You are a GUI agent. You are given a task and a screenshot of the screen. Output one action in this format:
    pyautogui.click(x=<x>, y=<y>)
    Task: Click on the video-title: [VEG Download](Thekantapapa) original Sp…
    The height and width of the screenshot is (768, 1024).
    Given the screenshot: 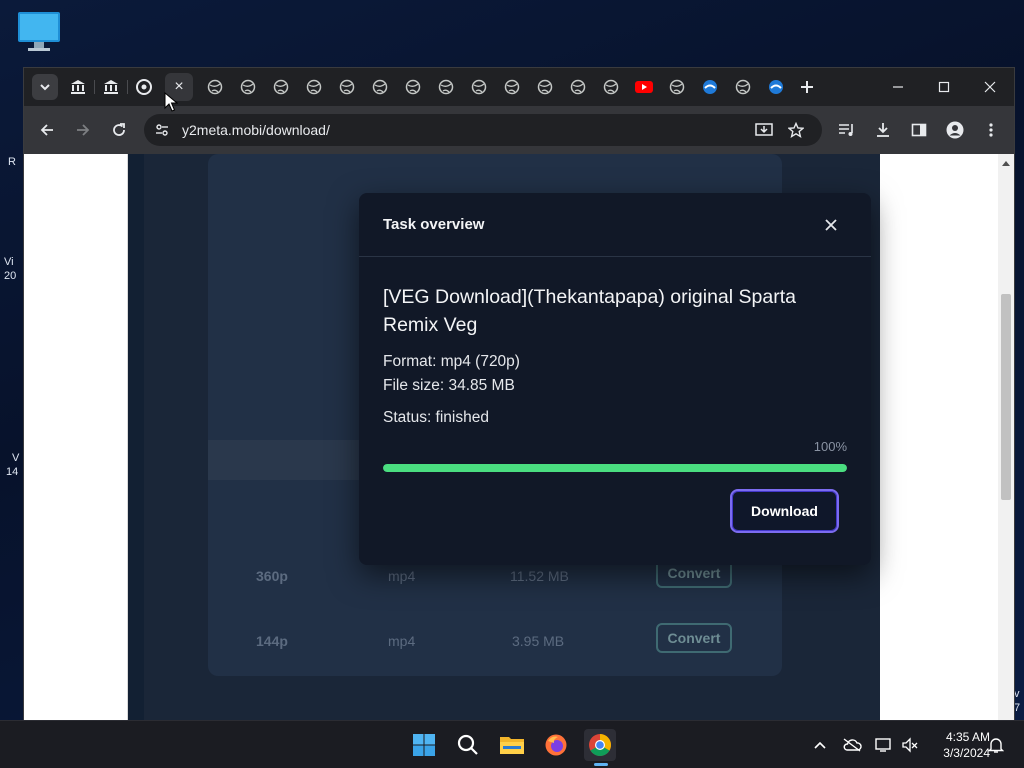 What is the action you would take?
    pyautogui.click(x=589, y=311)
    